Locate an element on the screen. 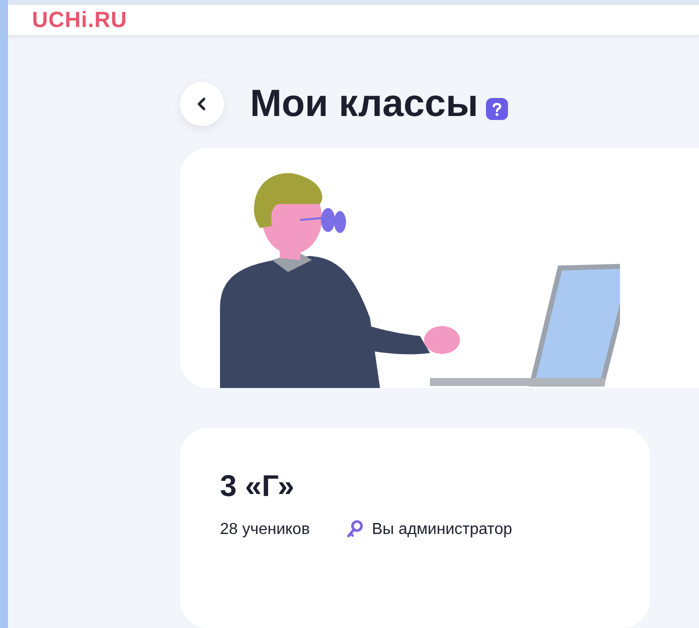 This screenshot has width=699, height=628. page-title: Мои классы is located at coordinates (364, 104).